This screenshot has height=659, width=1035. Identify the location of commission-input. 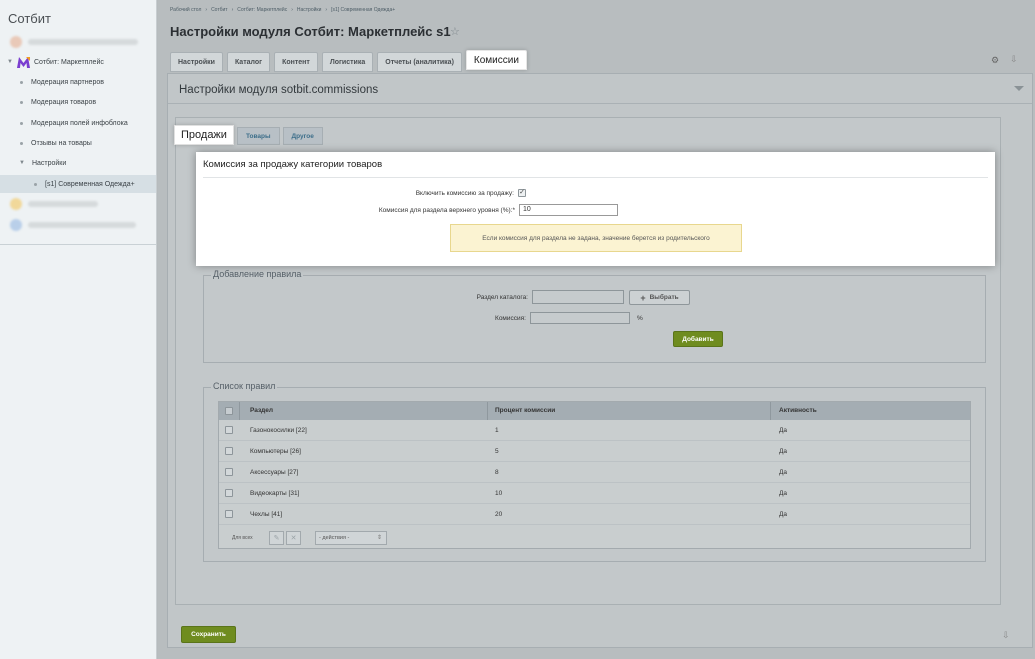
(580, 318).